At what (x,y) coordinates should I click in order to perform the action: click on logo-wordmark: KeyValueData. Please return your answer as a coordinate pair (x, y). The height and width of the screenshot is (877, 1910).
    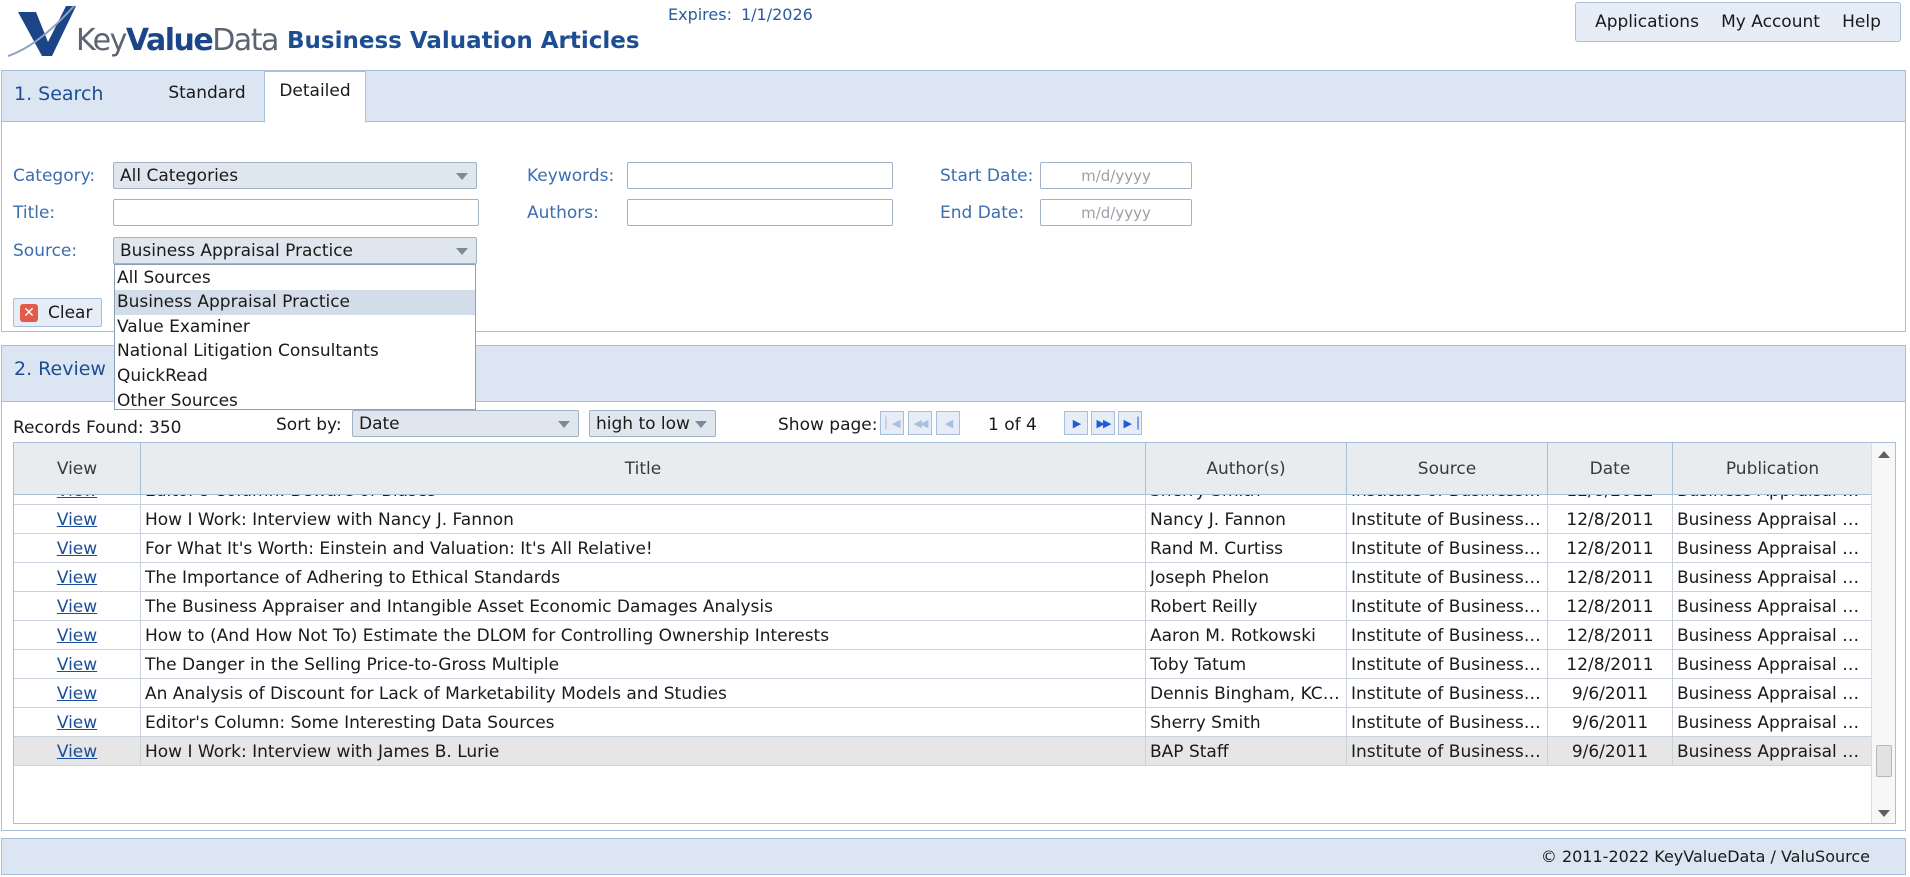
    Looking at the image, I should click on (177, 40).